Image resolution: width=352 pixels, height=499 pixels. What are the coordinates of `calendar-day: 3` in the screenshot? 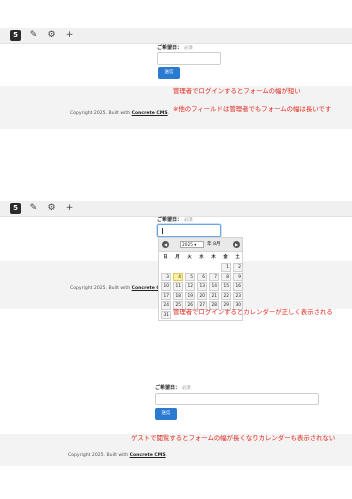 It's located at (166, 276).